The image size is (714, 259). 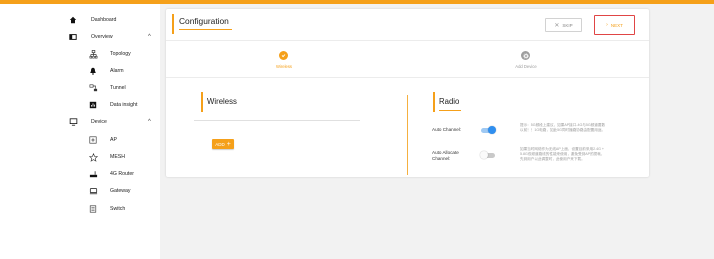 What do you see at coordinates (173, 24) in the screenshot?
I see `title-accent-bar` at bounding box center [173, 24].